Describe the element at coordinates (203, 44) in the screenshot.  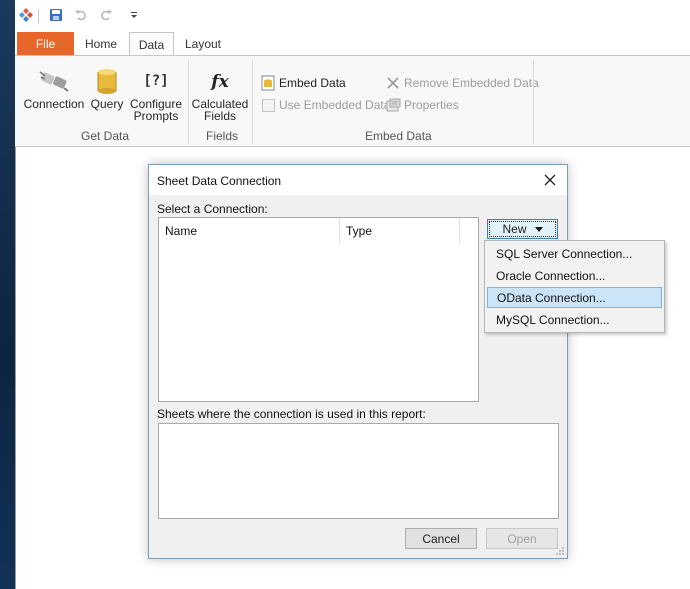
I see `tab-layout: Layout` at that location.